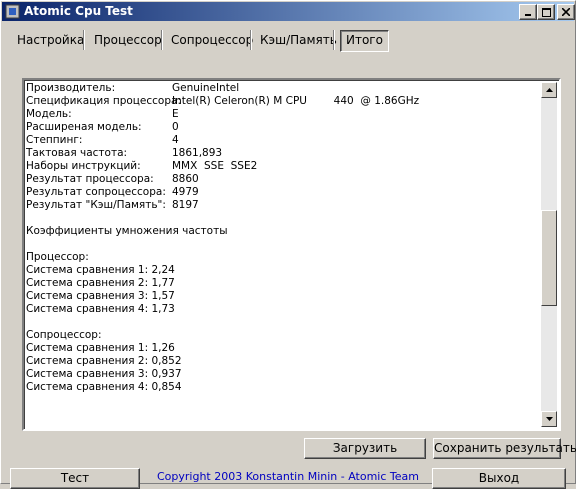  Describe the element at coordinates (206, 88) in the screenshot. I see `summary-value: GenuineIntel` at that location.